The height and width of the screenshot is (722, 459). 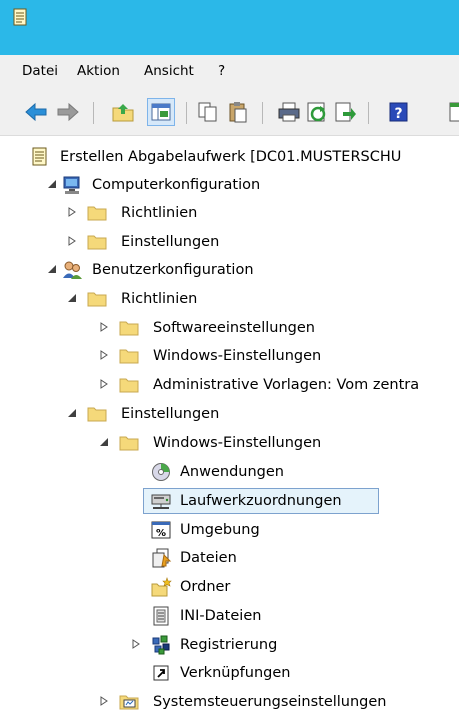 I want to click on tree-item-shortcuts: Verknüpfungen, so click(x=229, y=673).